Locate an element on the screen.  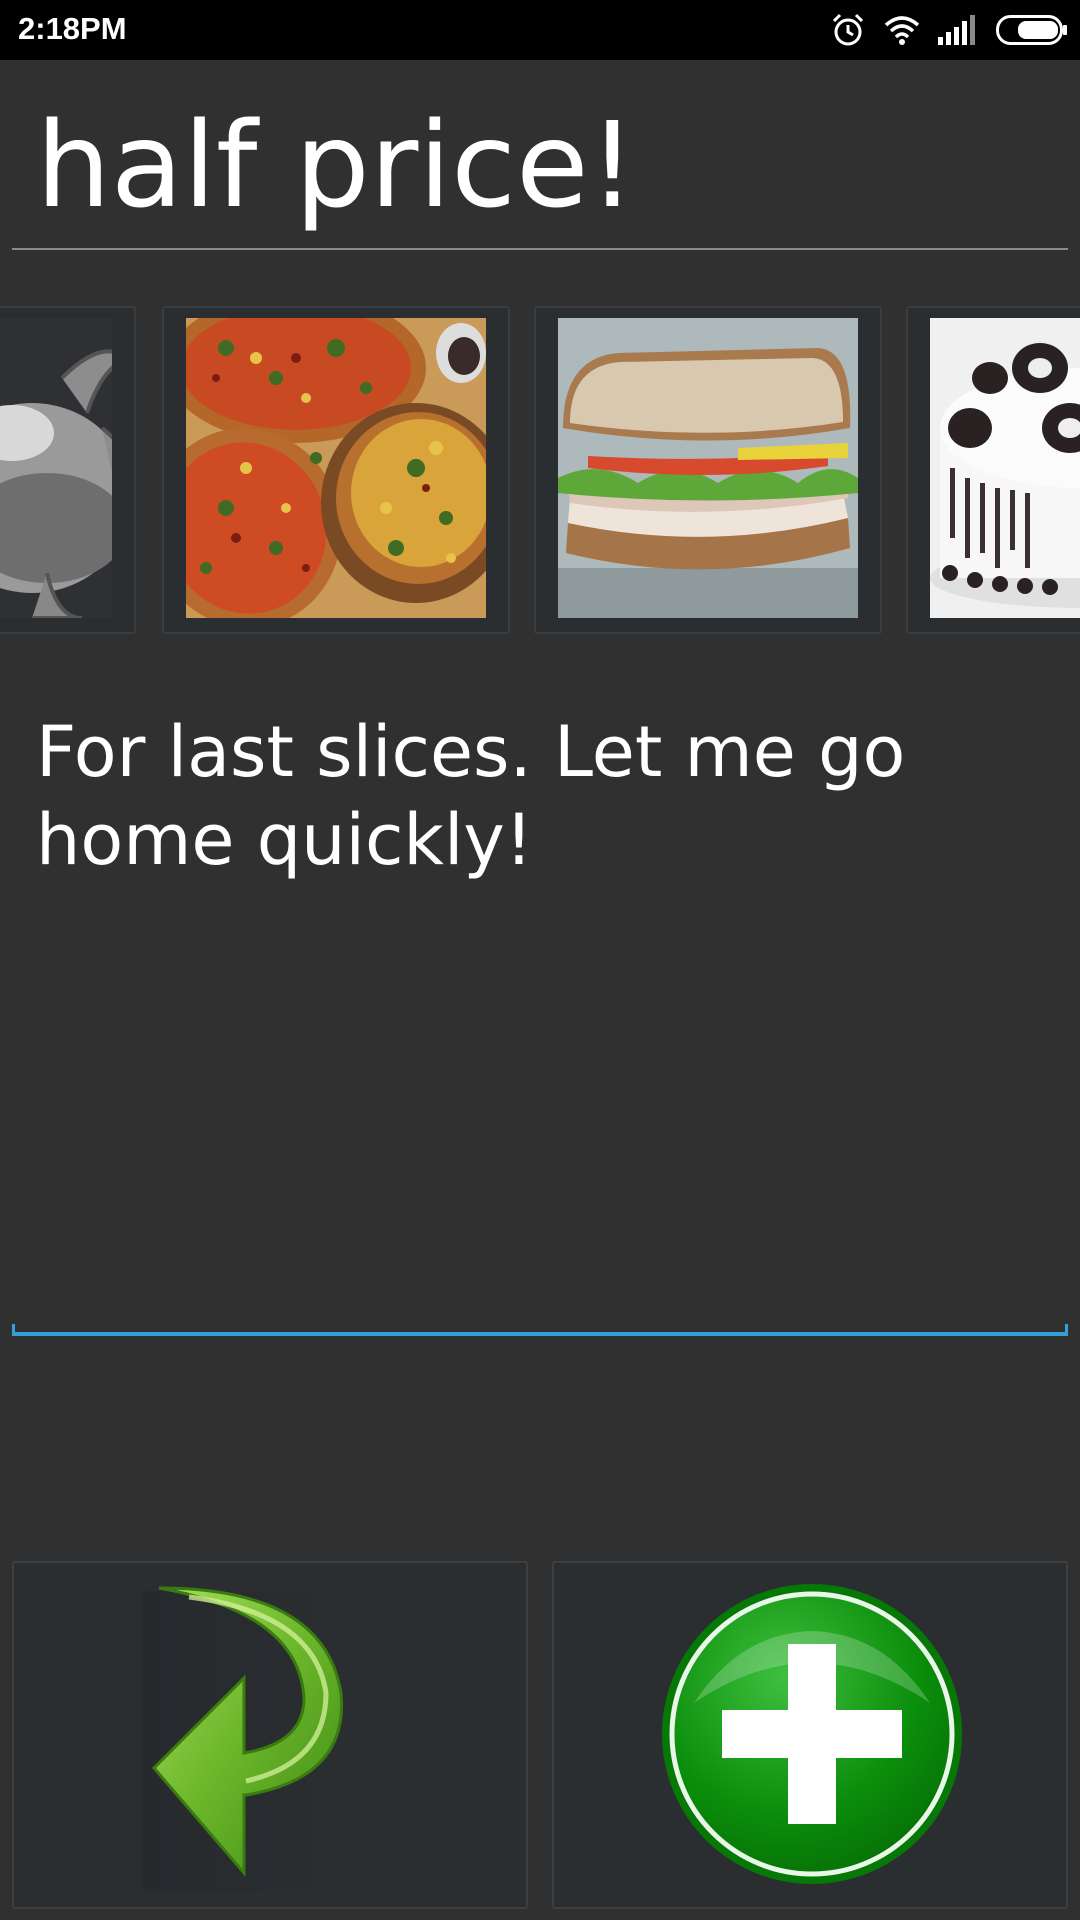
back-button is located at coordinates (270, 1735).